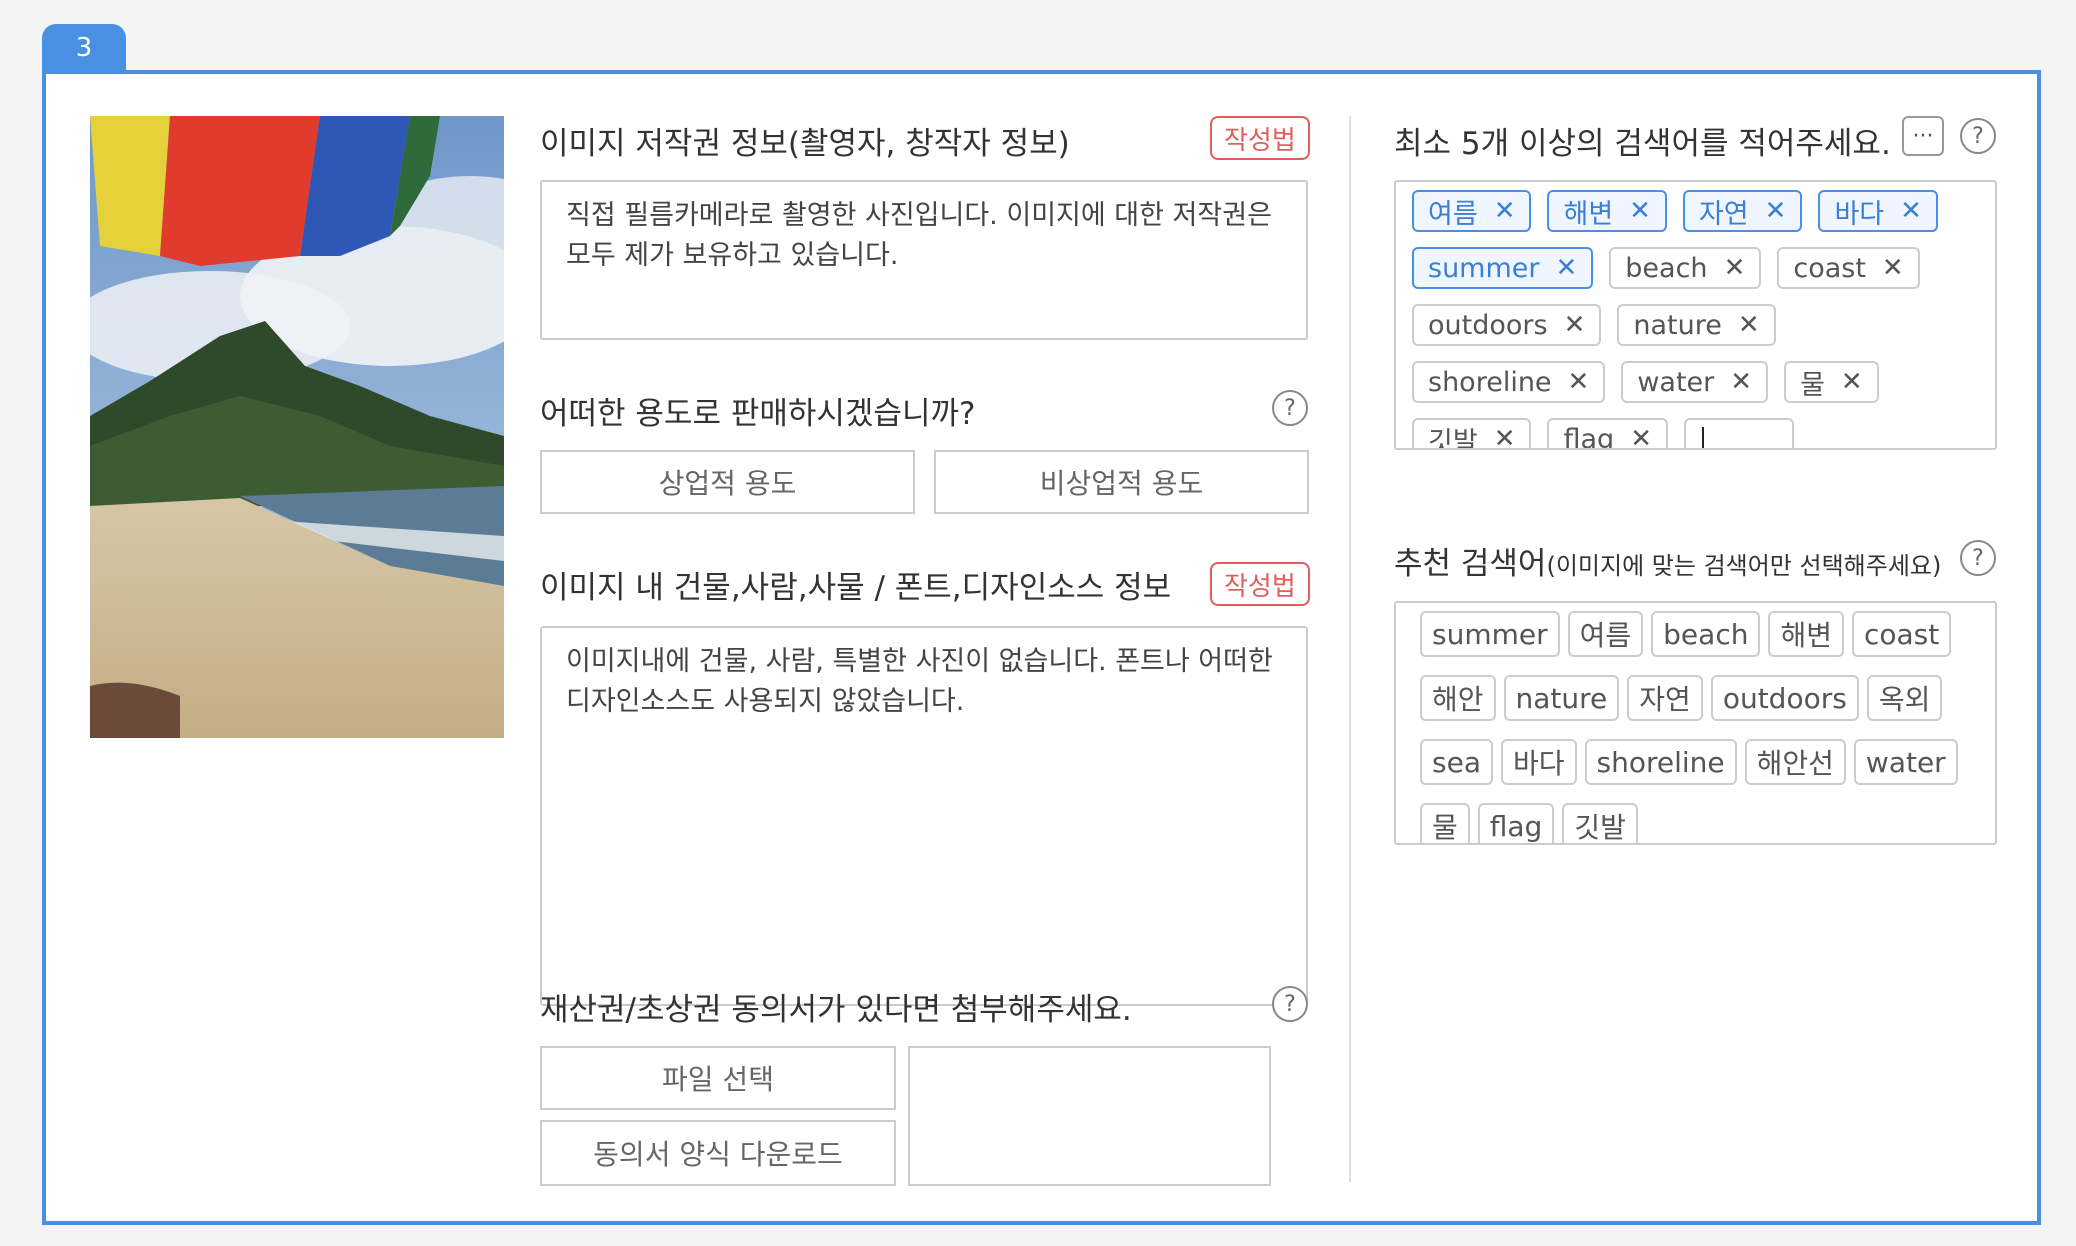 This screenshot has width=2076, height=1246. I want to click on consent-form-download-button: 동의서 양식 다운로드, so click(718, 1153).